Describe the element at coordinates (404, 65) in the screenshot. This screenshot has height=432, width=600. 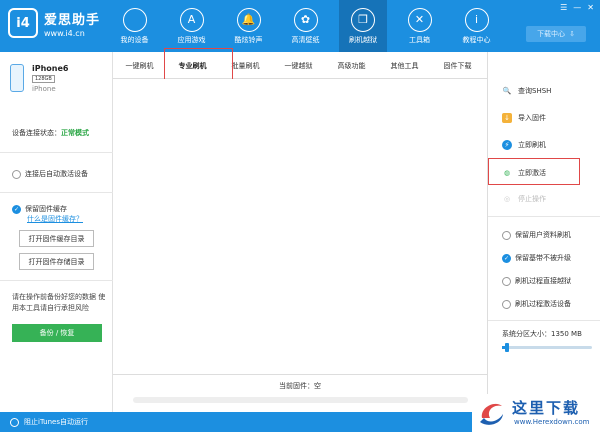
I see `tab-other-tools: 其他工具` at that location.